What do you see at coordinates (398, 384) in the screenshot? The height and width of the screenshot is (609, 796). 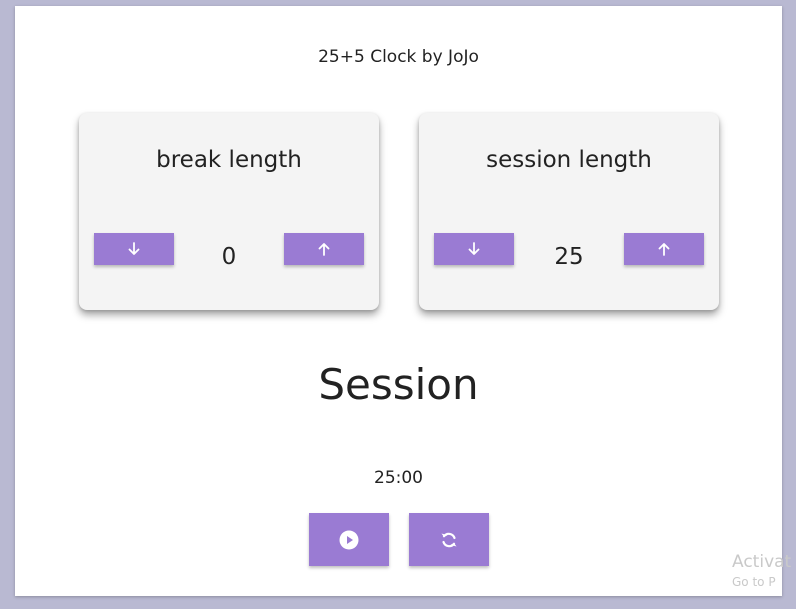 I see `timer-label: Session` at bounding box center [398, 384].